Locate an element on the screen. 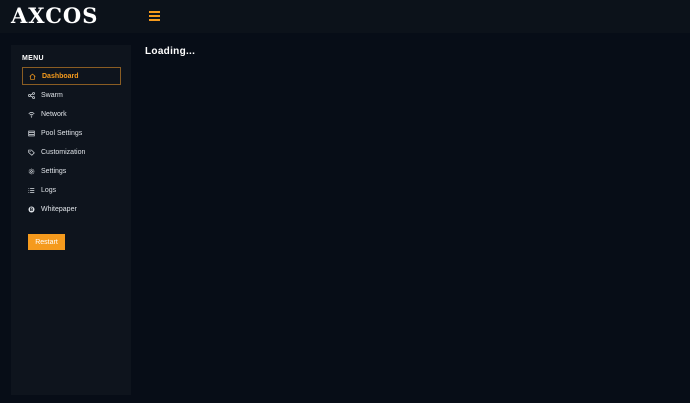 The height and width of the screenshot is (403, 690). sidebar-item-network: Network is located at coordinates (71, 114).